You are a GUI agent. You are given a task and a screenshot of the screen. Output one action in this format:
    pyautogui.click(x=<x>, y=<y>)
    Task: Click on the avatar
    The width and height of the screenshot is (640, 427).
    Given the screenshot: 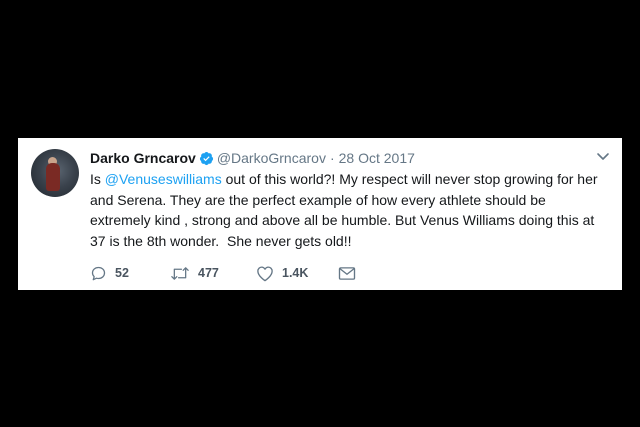 What is the action you would take?
    pyautogui.click(x=55, y=173)
    